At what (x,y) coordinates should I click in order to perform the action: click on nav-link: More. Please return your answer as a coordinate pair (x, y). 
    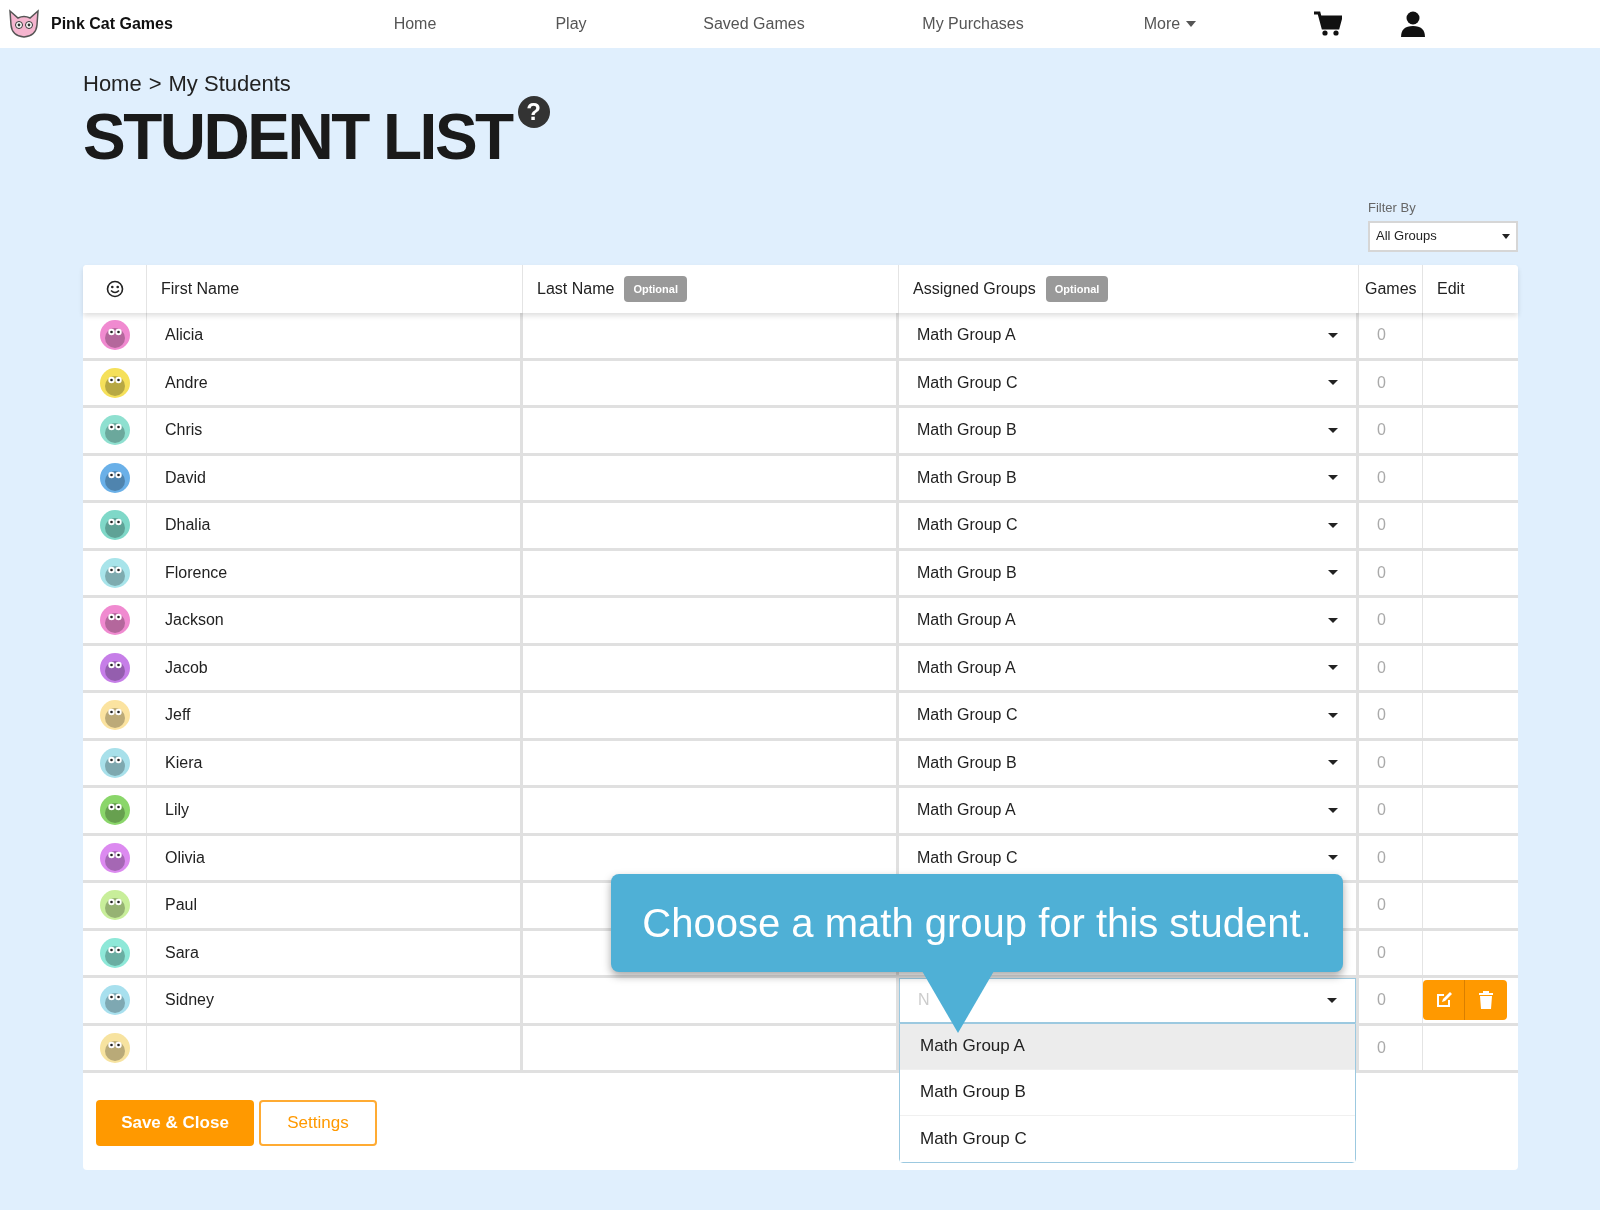
    Looking at the image, I should click on (1170, 24).